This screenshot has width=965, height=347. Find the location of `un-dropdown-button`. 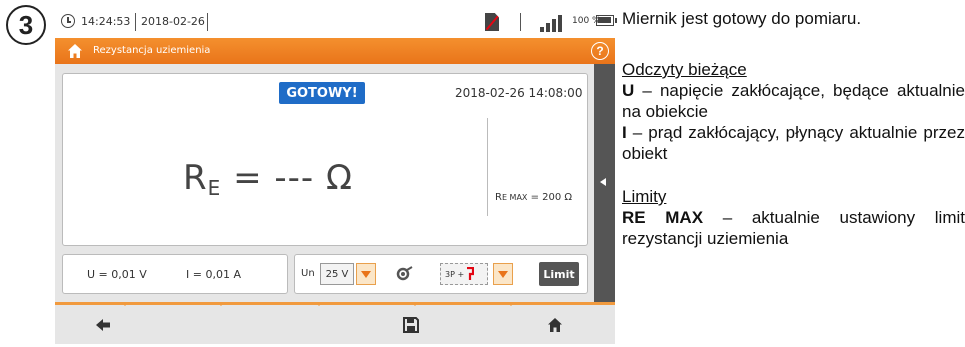

un-dropdown-button is located at coordinates (366, 274).